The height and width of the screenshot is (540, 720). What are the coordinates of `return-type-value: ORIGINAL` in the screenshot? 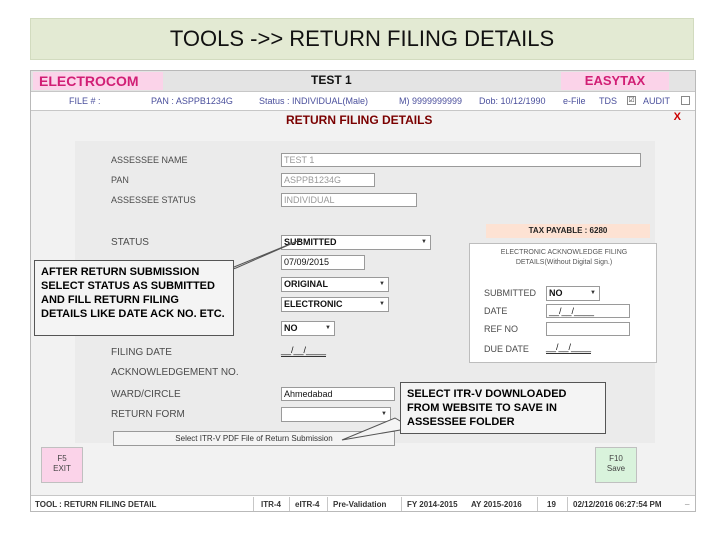 It's located at (306, 284).